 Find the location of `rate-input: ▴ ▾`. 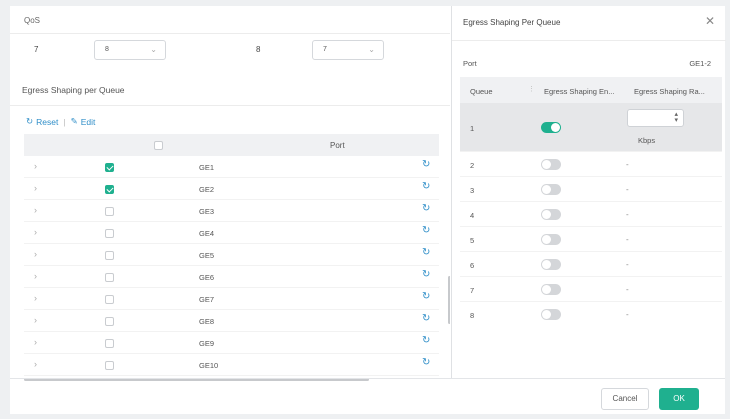

rate-input: ▴ ▾ is located at coordinates (655, 118).